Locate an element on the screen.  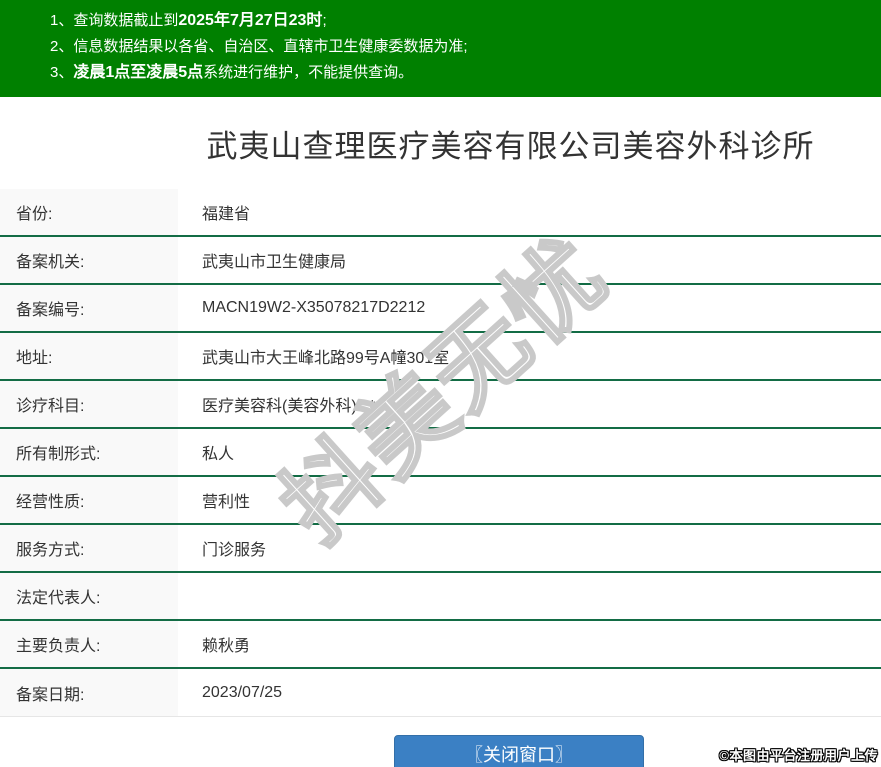
row-value: 私人 is located at coordinates (218, 454).